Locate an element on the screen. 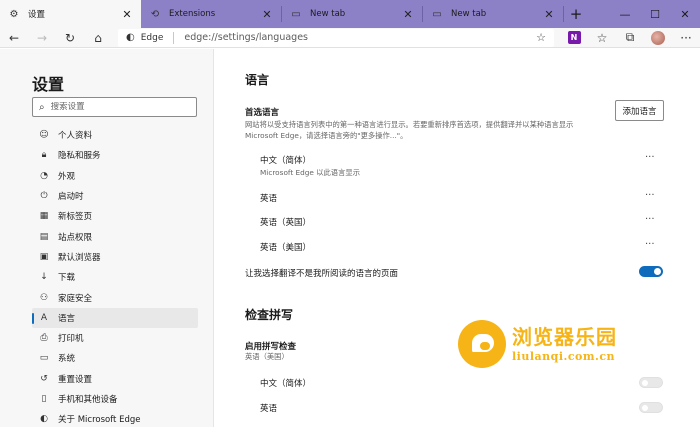 The width and height of the screenshot is (700, 427). onenote-extension-button: N is located at coordinates (574, 38).